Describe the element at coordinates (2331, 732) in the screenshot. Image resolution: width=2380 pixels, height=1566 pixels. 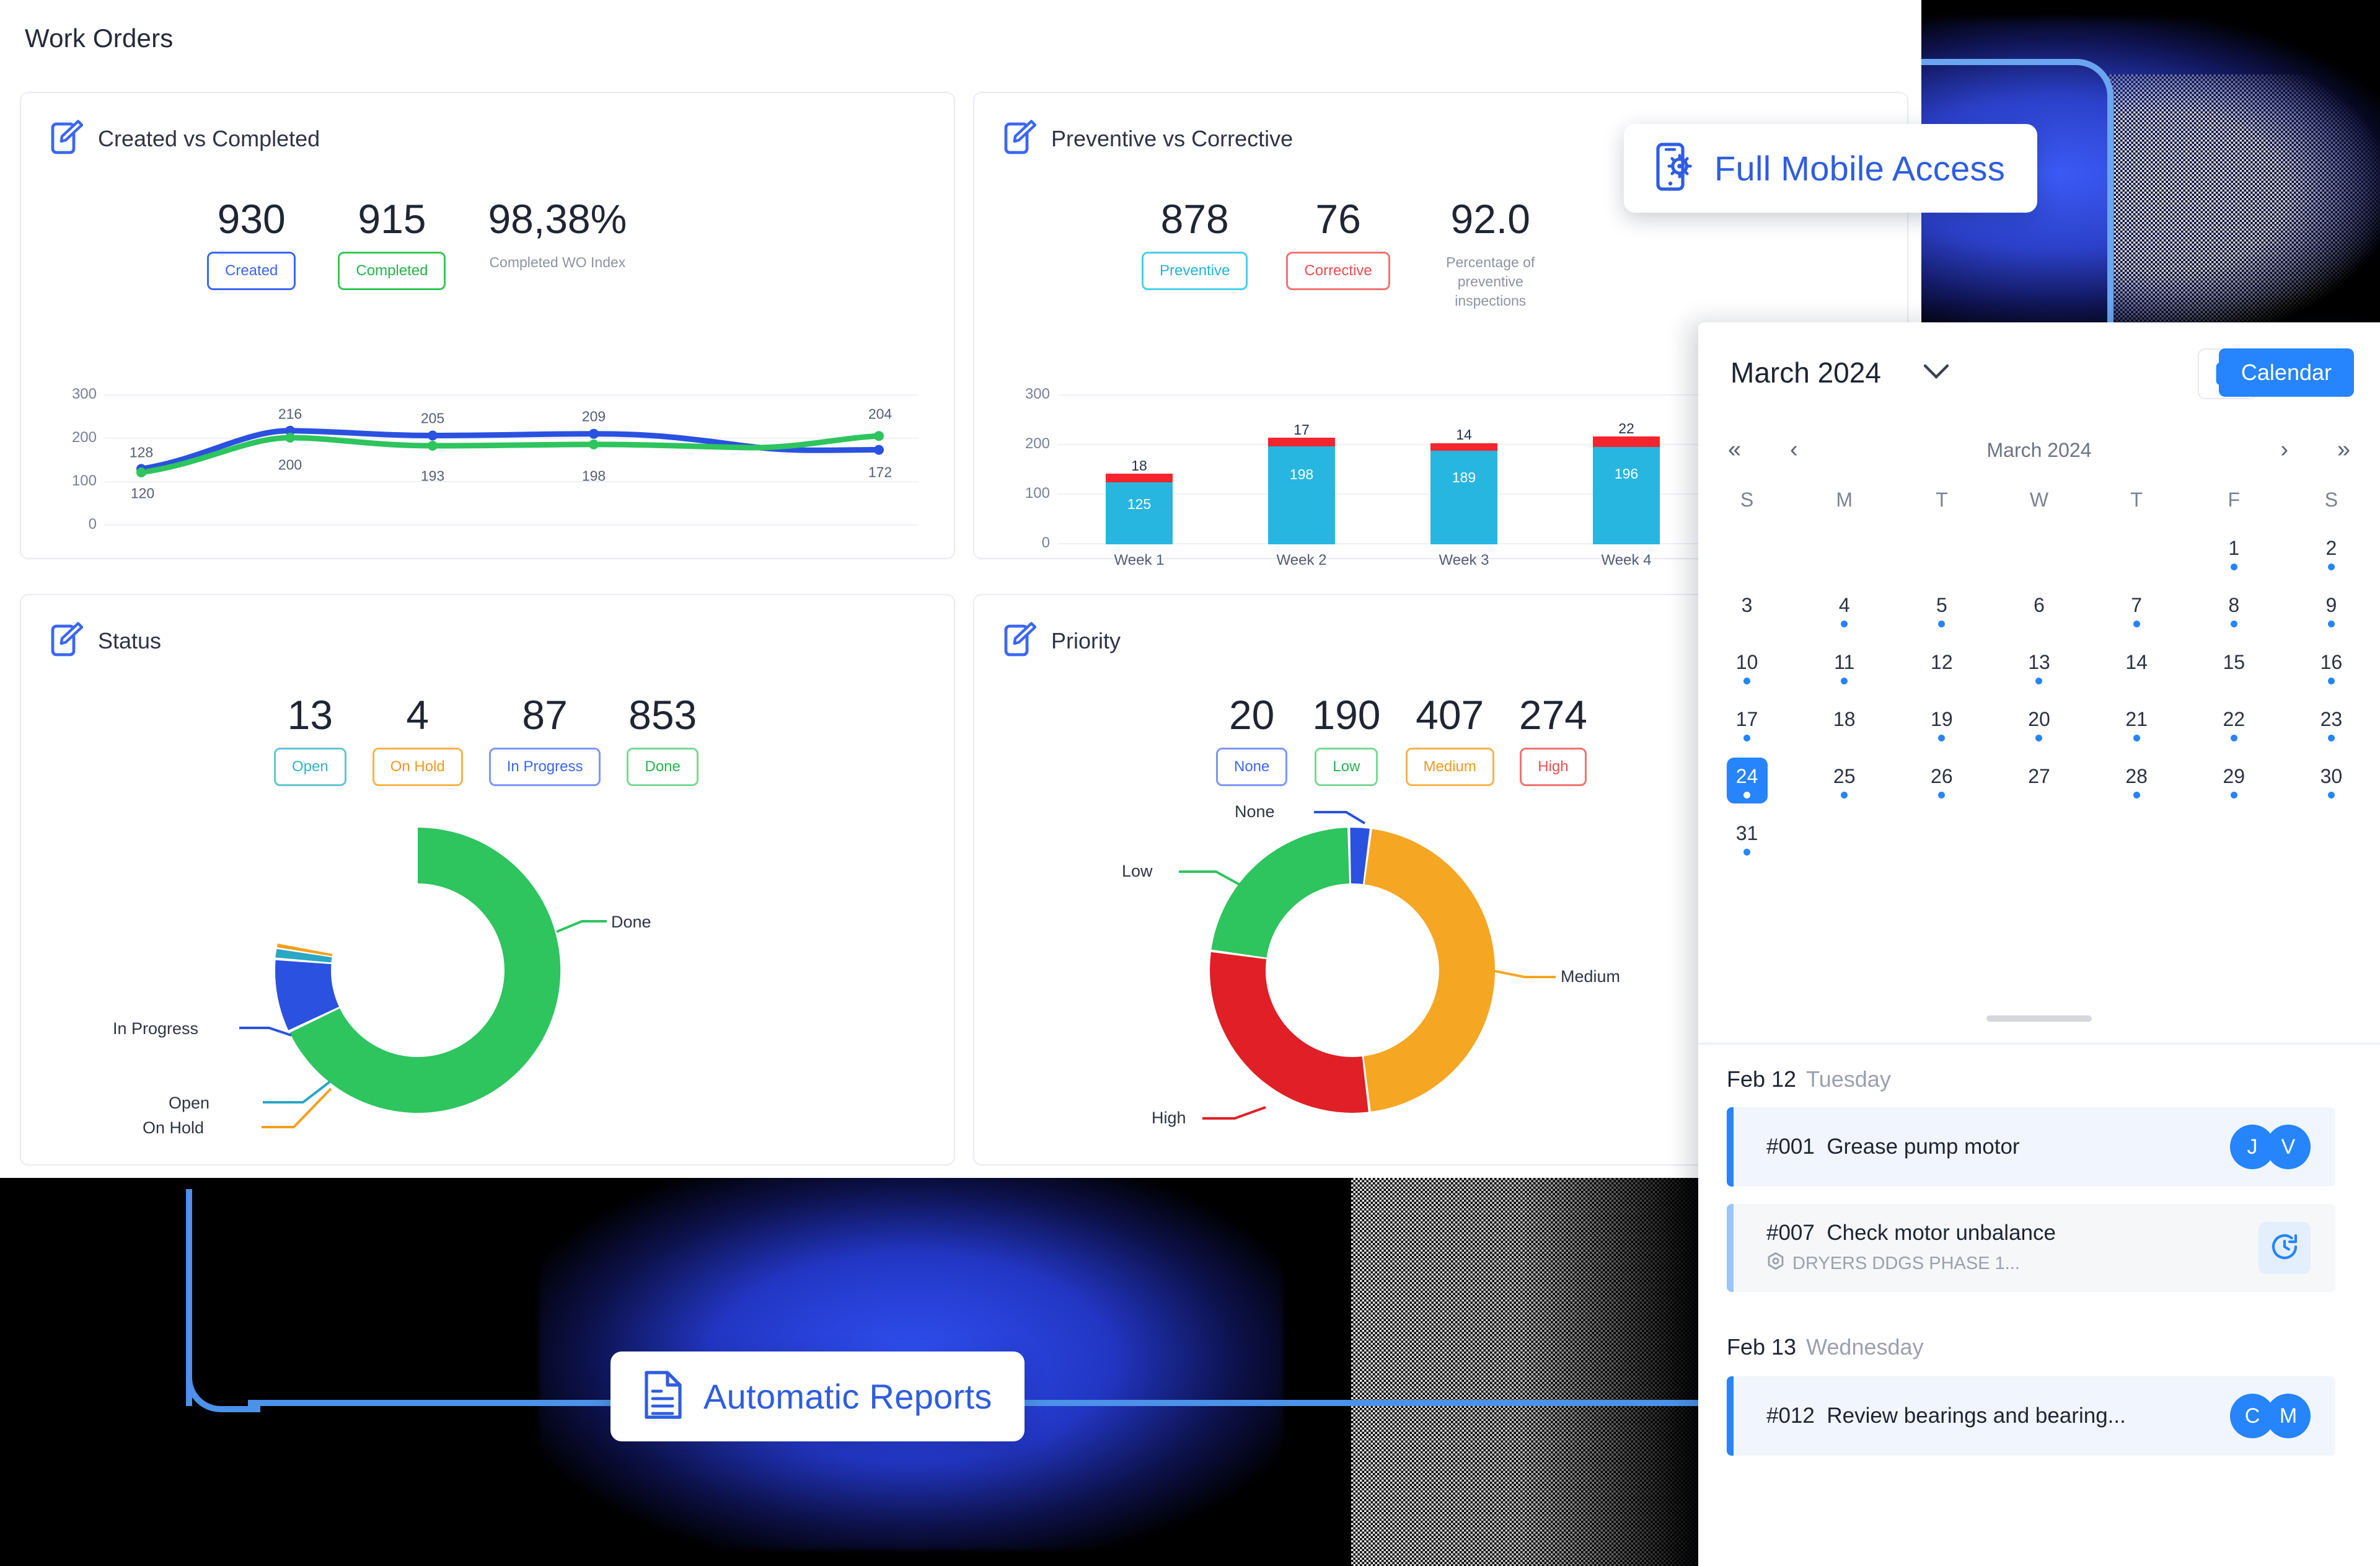
I see `calendar-day-23: 23` at that location.